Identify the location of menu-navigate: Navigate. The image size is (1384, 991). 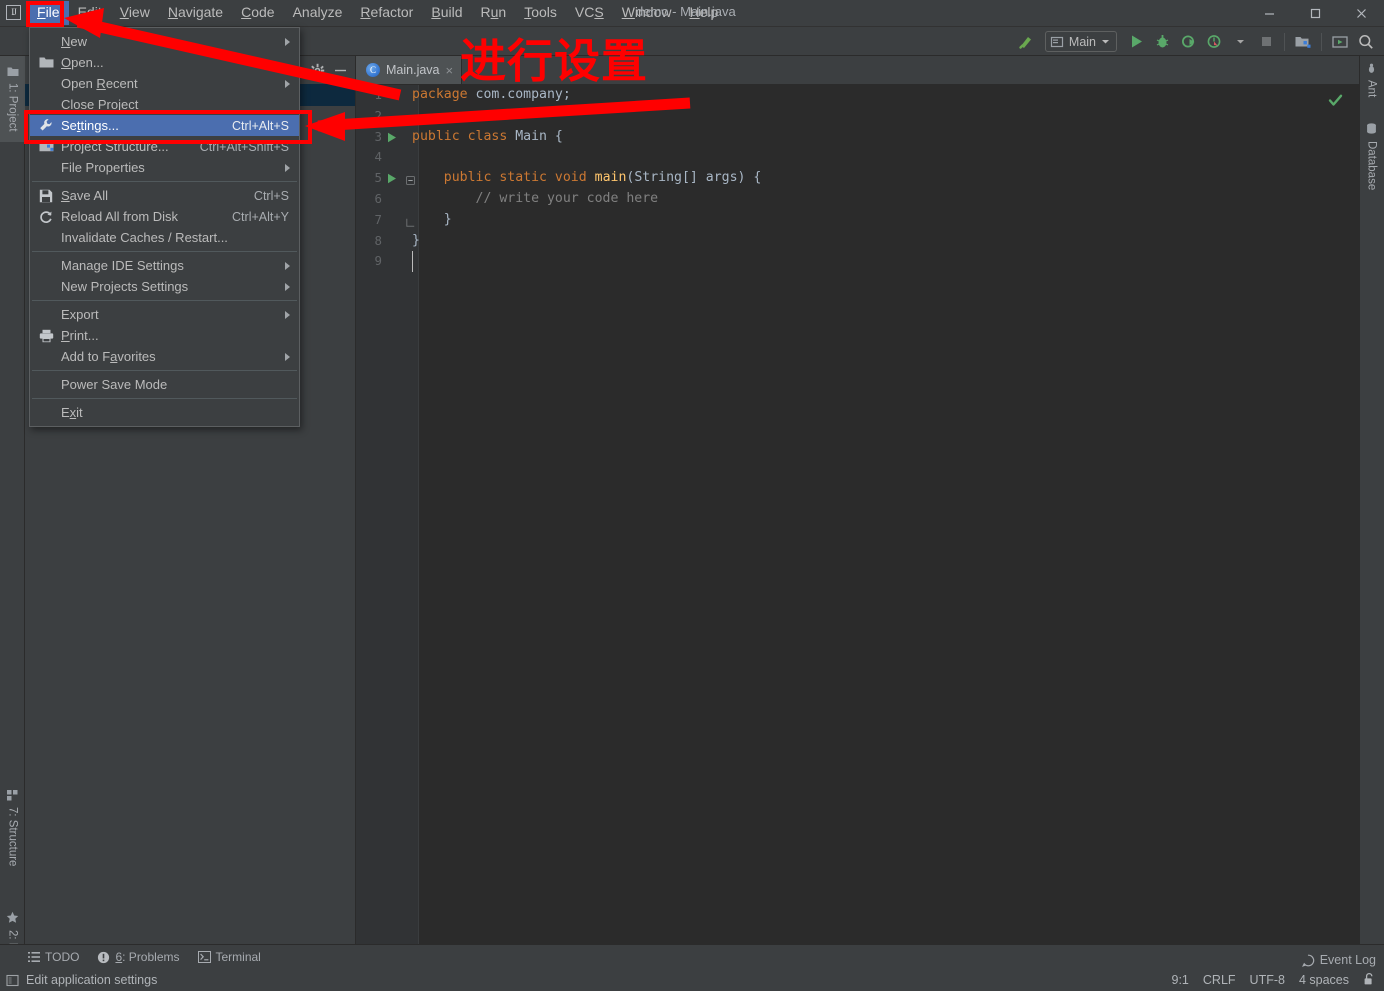
(195, 13).